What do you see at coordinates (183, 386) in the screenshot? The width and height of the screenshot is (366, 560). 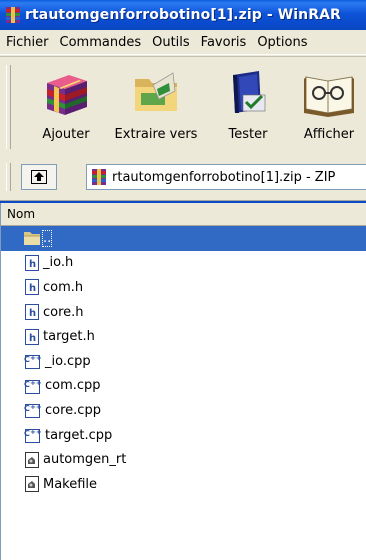 I see `file-row: C ++ com.cpp` at bounding box center [183, 386].